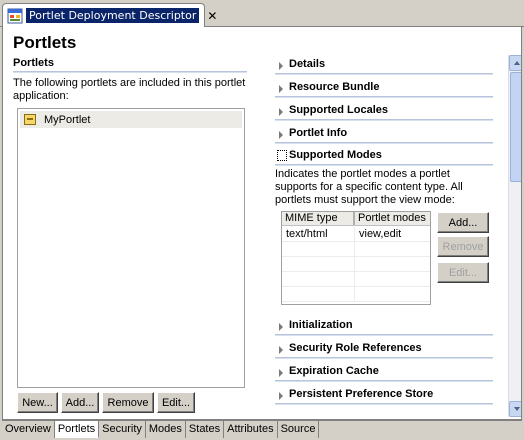 This screenshot has width=524, height=440. I want to click on section-supported-modes-label: Supported Modes, so click(335, 155).